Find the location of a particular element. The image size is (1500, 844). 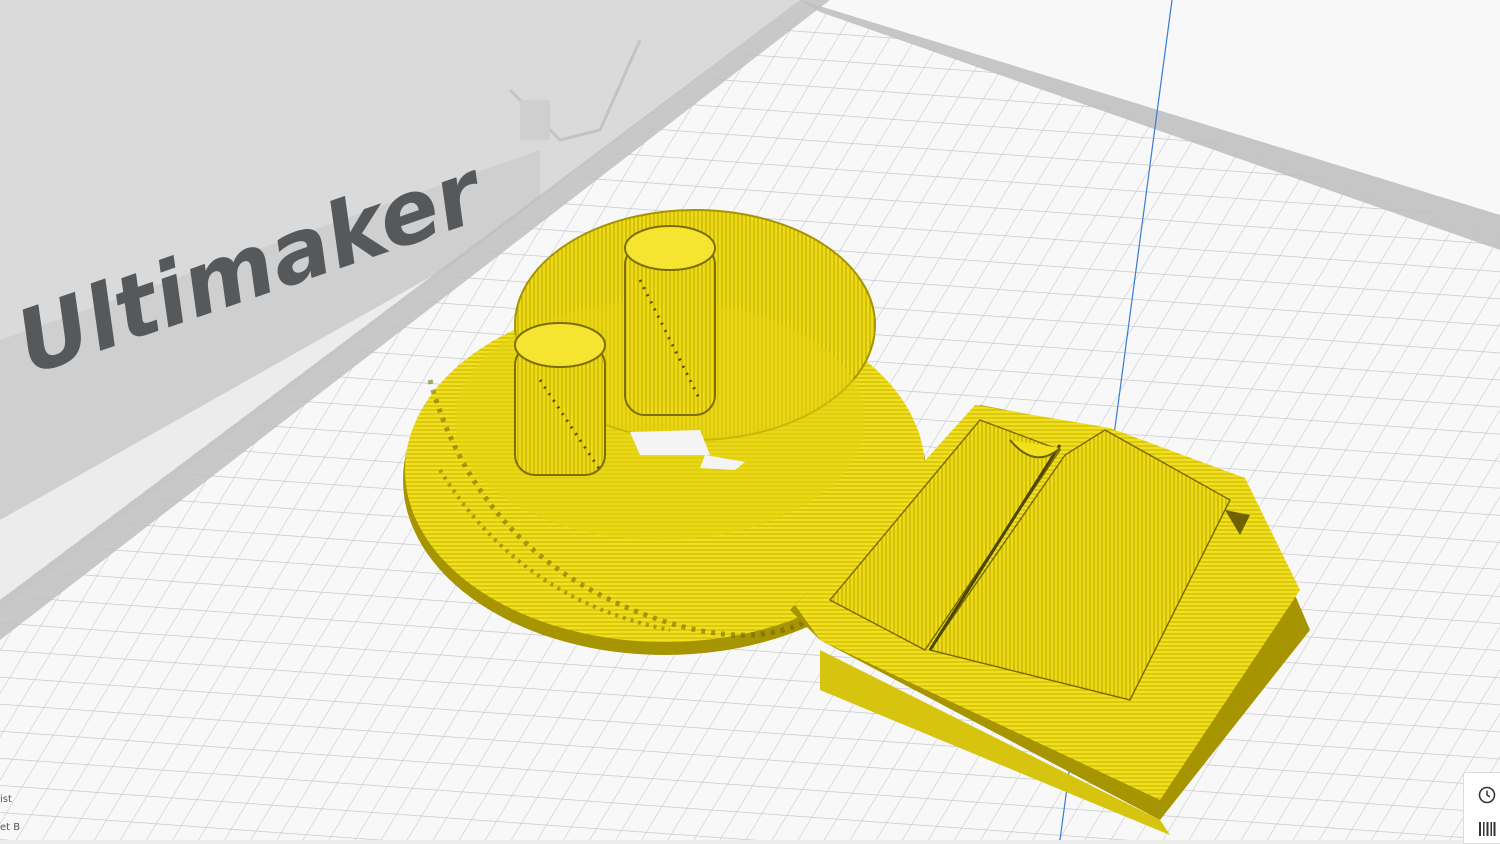

side-panel-label-top: ist is located at coordinates (6, 799).